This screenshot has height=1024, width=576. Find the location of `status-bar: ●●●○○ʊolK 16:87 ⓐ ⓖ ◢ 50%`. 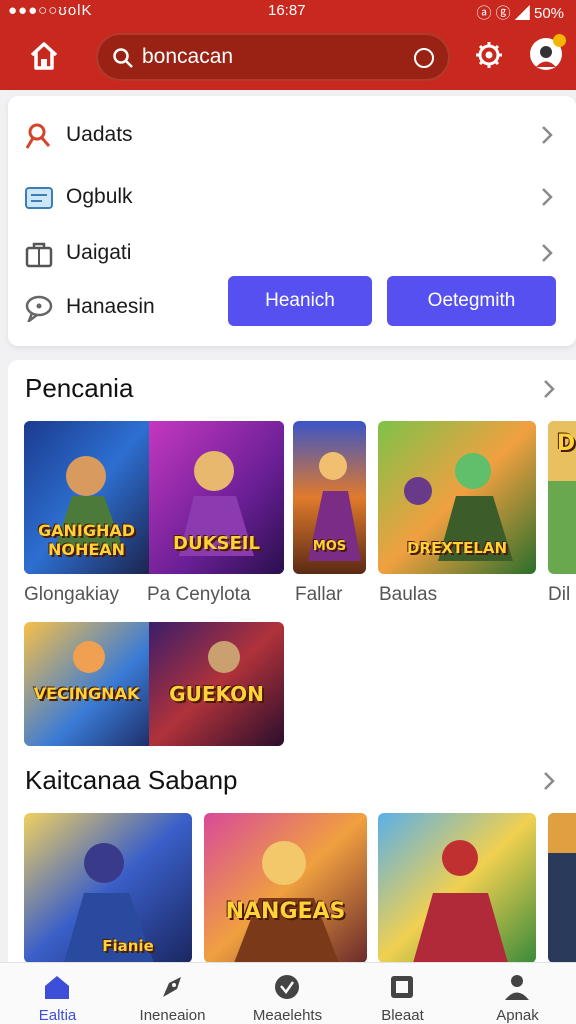

status-bar: ●●●○○ʊolK 16:87 ⓐ ⓖ ◢ 50% is located at coordinates (288, 12).